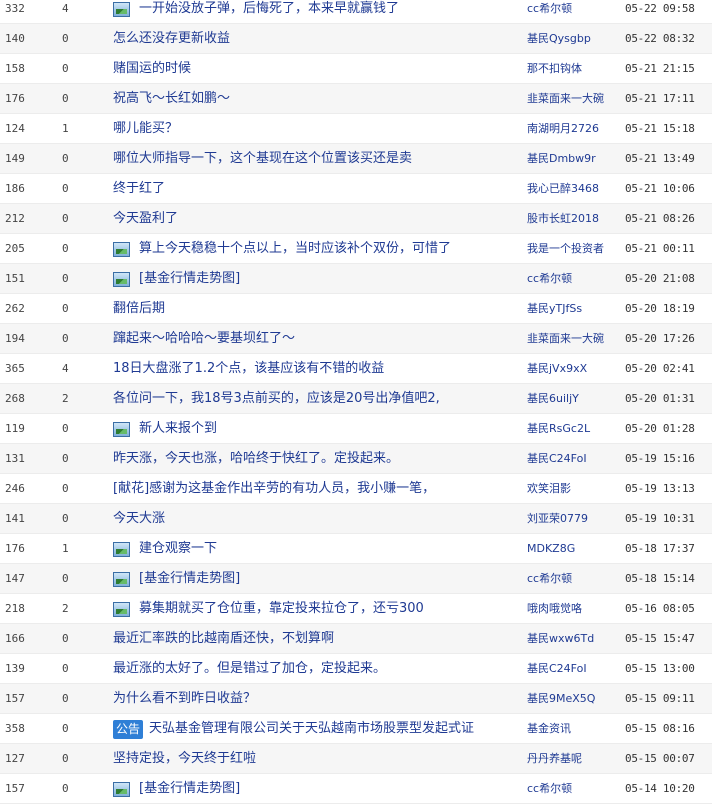 The height and width of the screenshot is (812, 712). What do you see at coordinates (573, 609) in the screenshot?
I see `author-link: 哦肉哦觉咯` at bounding box center [573, 609].